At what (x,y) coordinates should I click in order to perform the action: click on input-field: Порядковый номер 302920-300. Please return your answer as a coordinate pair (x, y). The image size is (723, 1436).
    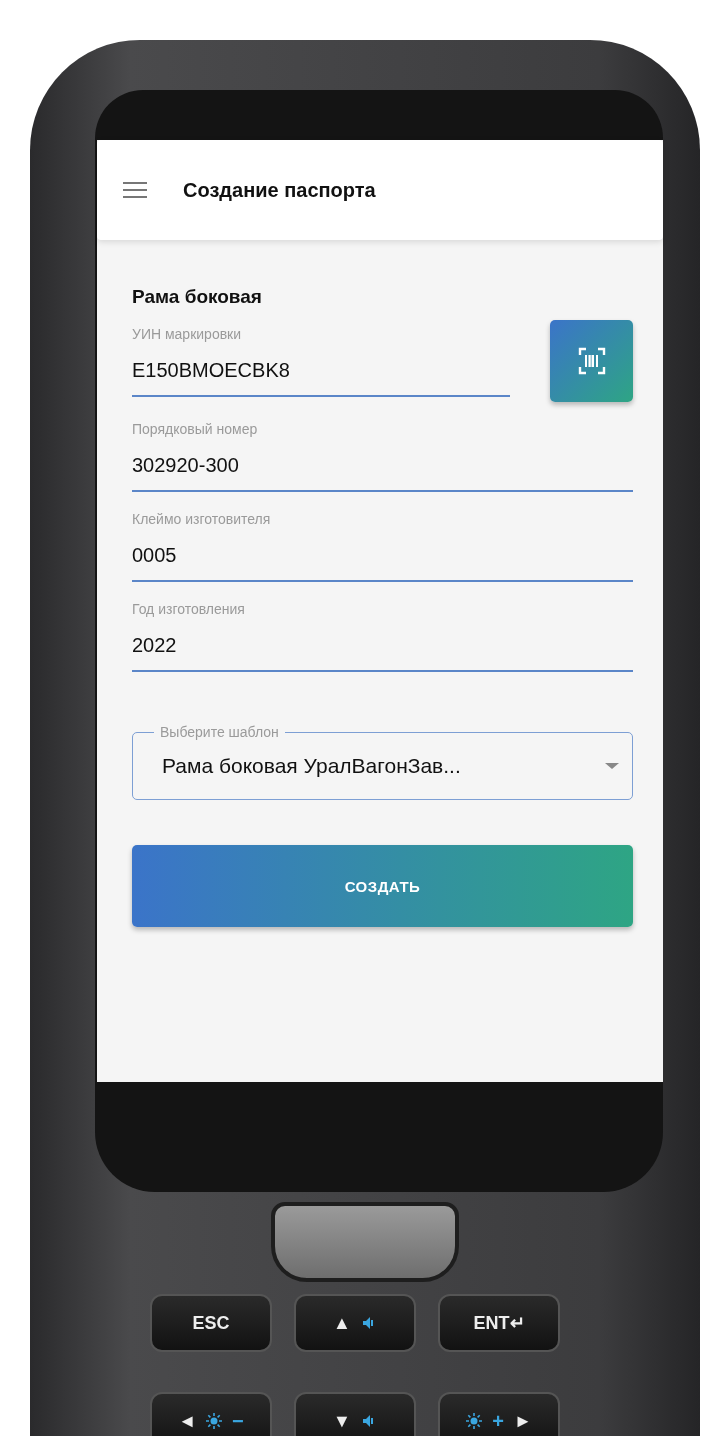
    Looking at the image, I should click on (382, 456).